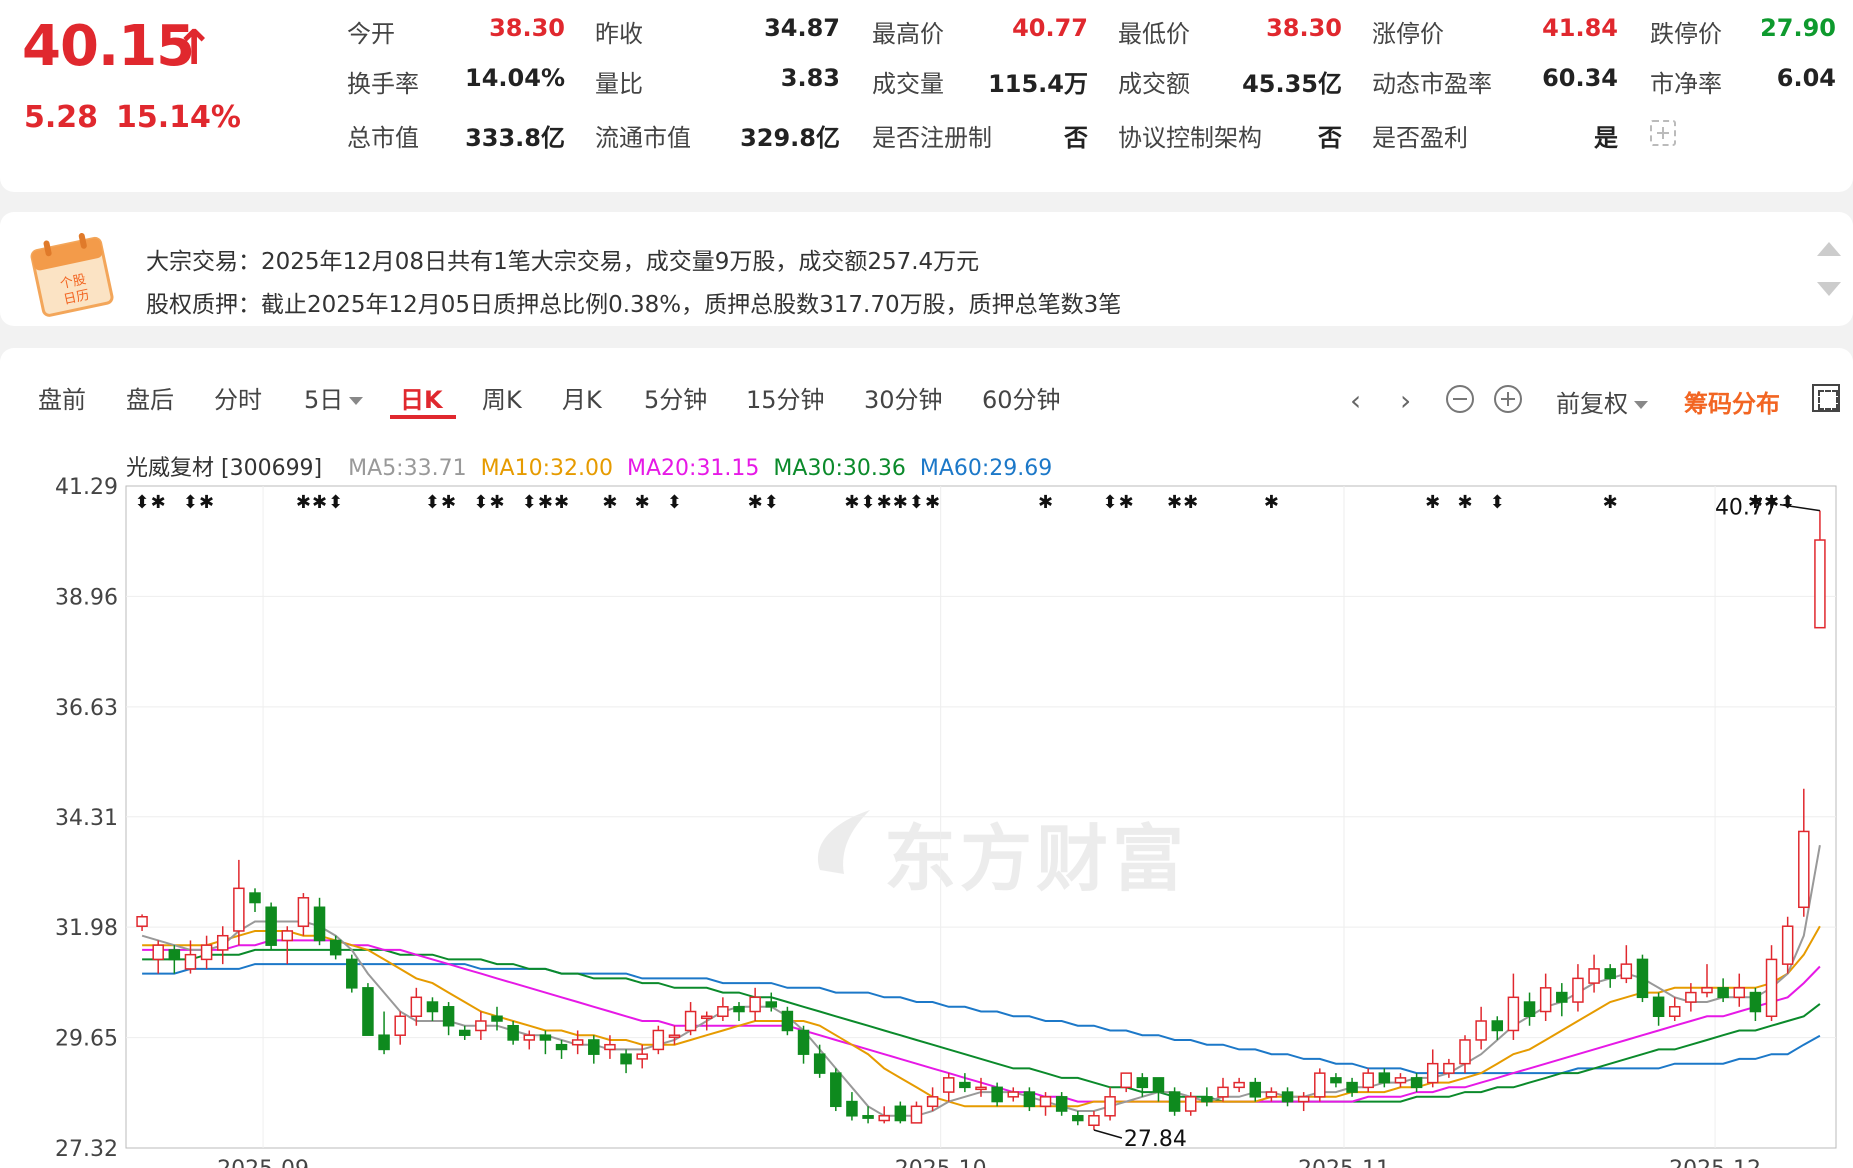 The image size is (1853, 1168). I want to click on tab-5: 日K, so click(421, 397).